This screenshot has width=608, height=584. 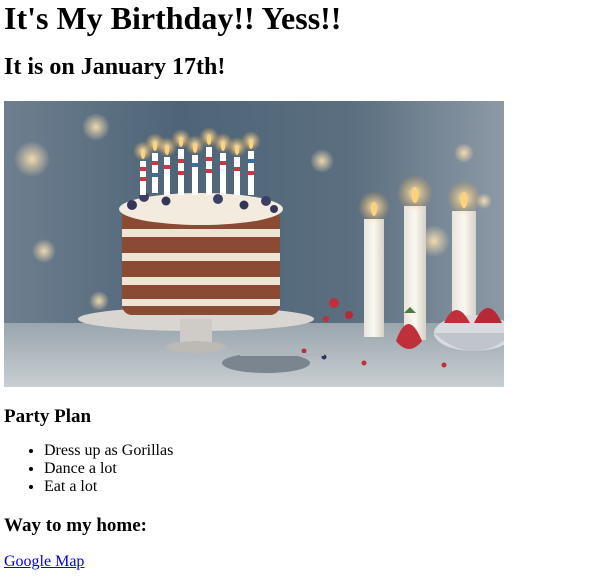 What do you see at coordinates (115, 67) in the screenshot?
I see `page-subtitle: It is on January 17th!` at bounding box center [115, 67].